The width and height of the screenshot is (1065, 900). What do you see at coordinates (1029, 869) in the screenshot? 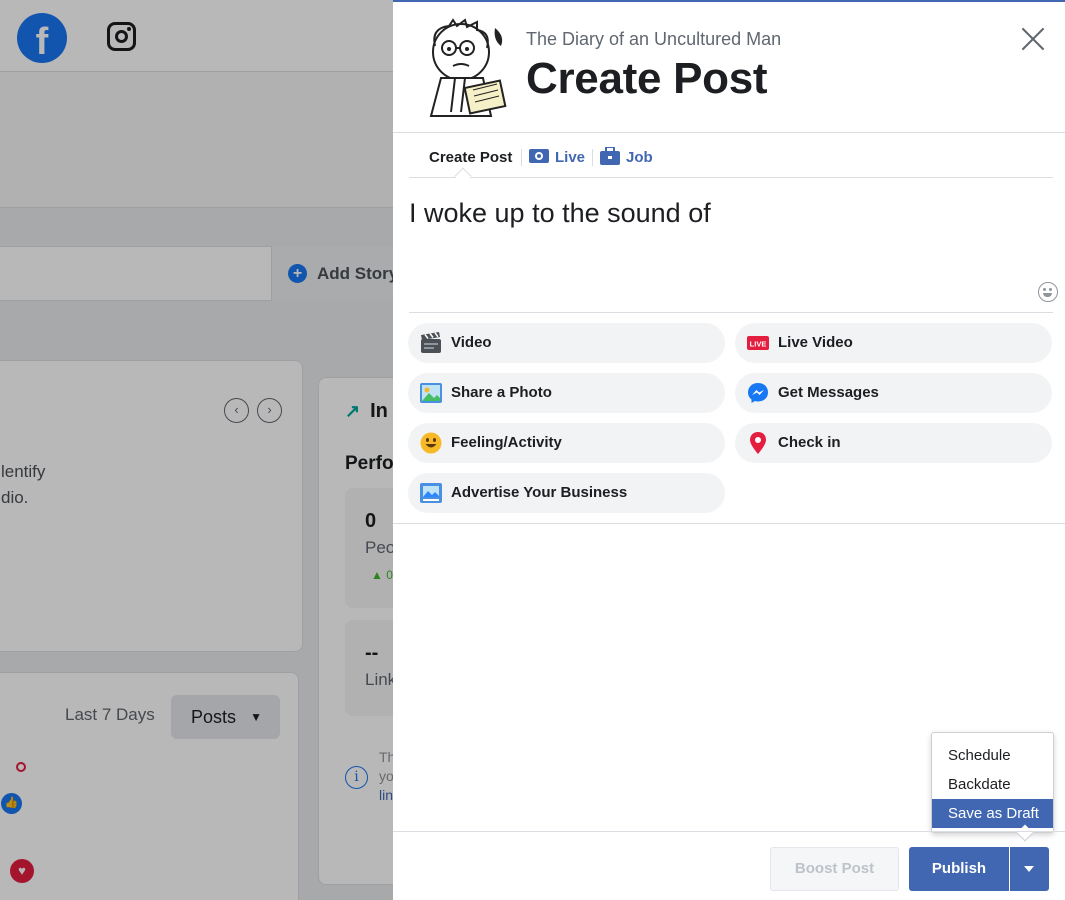
I see `publish-options-caret-icon` at bounding box center [1029, 869].